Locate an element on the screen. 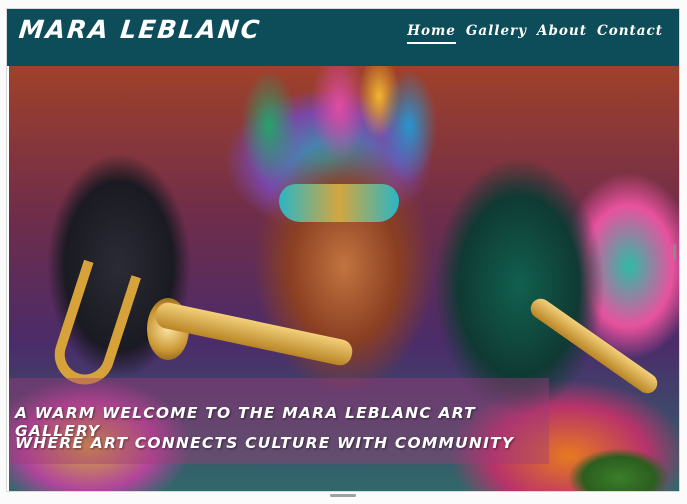 The height and width of the screenshot is (504, 687). site-logo: MARA LEBLANC is located at coordinates (139, 29).